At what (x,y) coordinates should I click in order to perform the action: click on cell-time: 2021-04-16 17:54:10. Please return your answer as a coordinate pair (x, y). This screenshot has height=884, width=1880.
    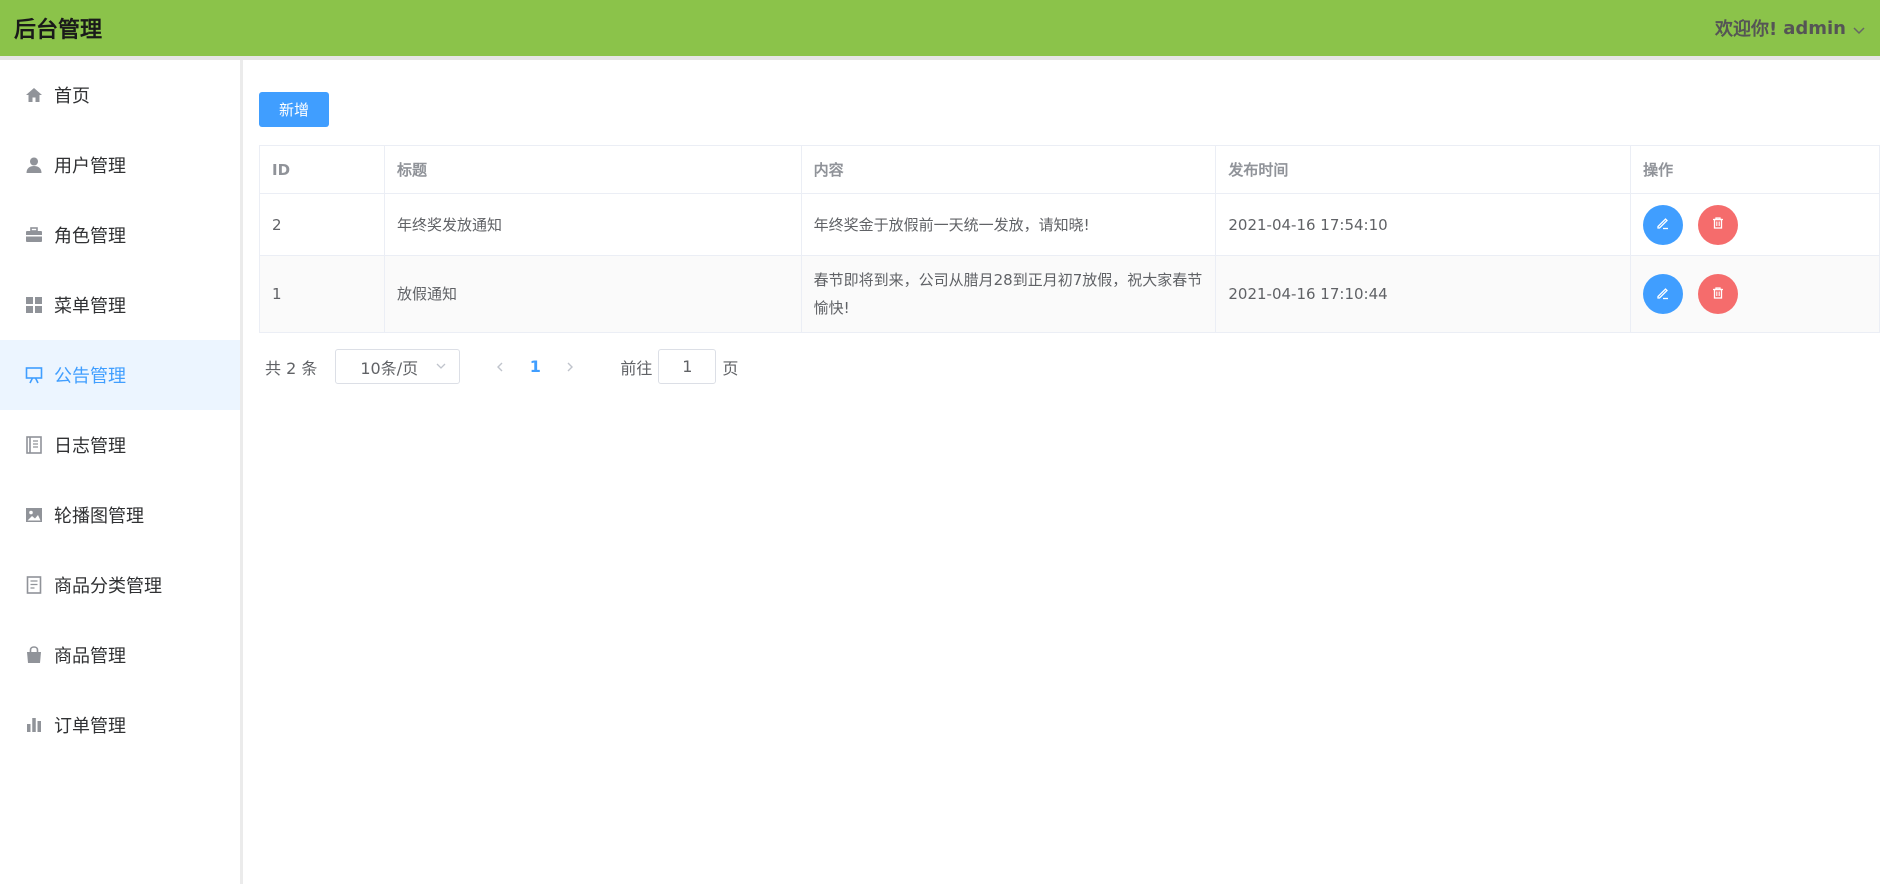
    Looking at the image, I should click on (1423, 224).